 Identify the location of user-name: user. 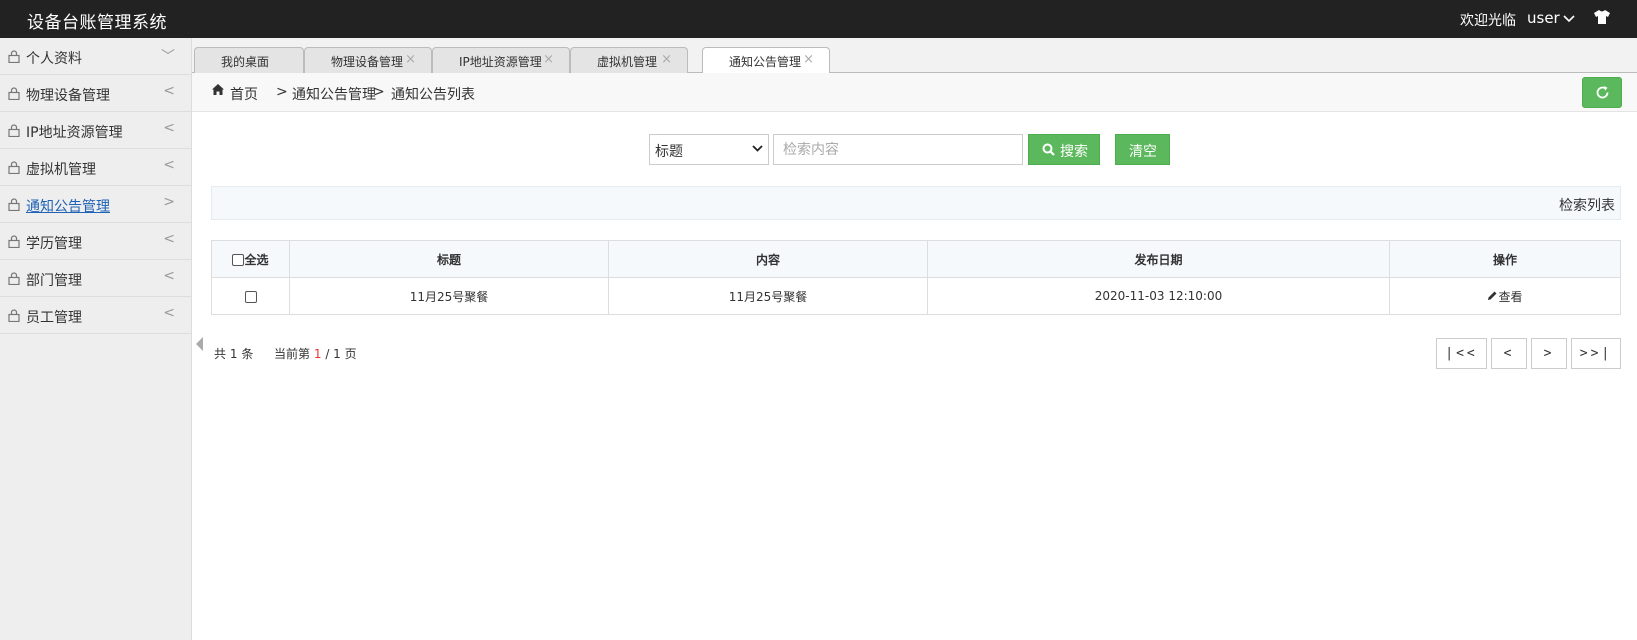
(1543, 18).